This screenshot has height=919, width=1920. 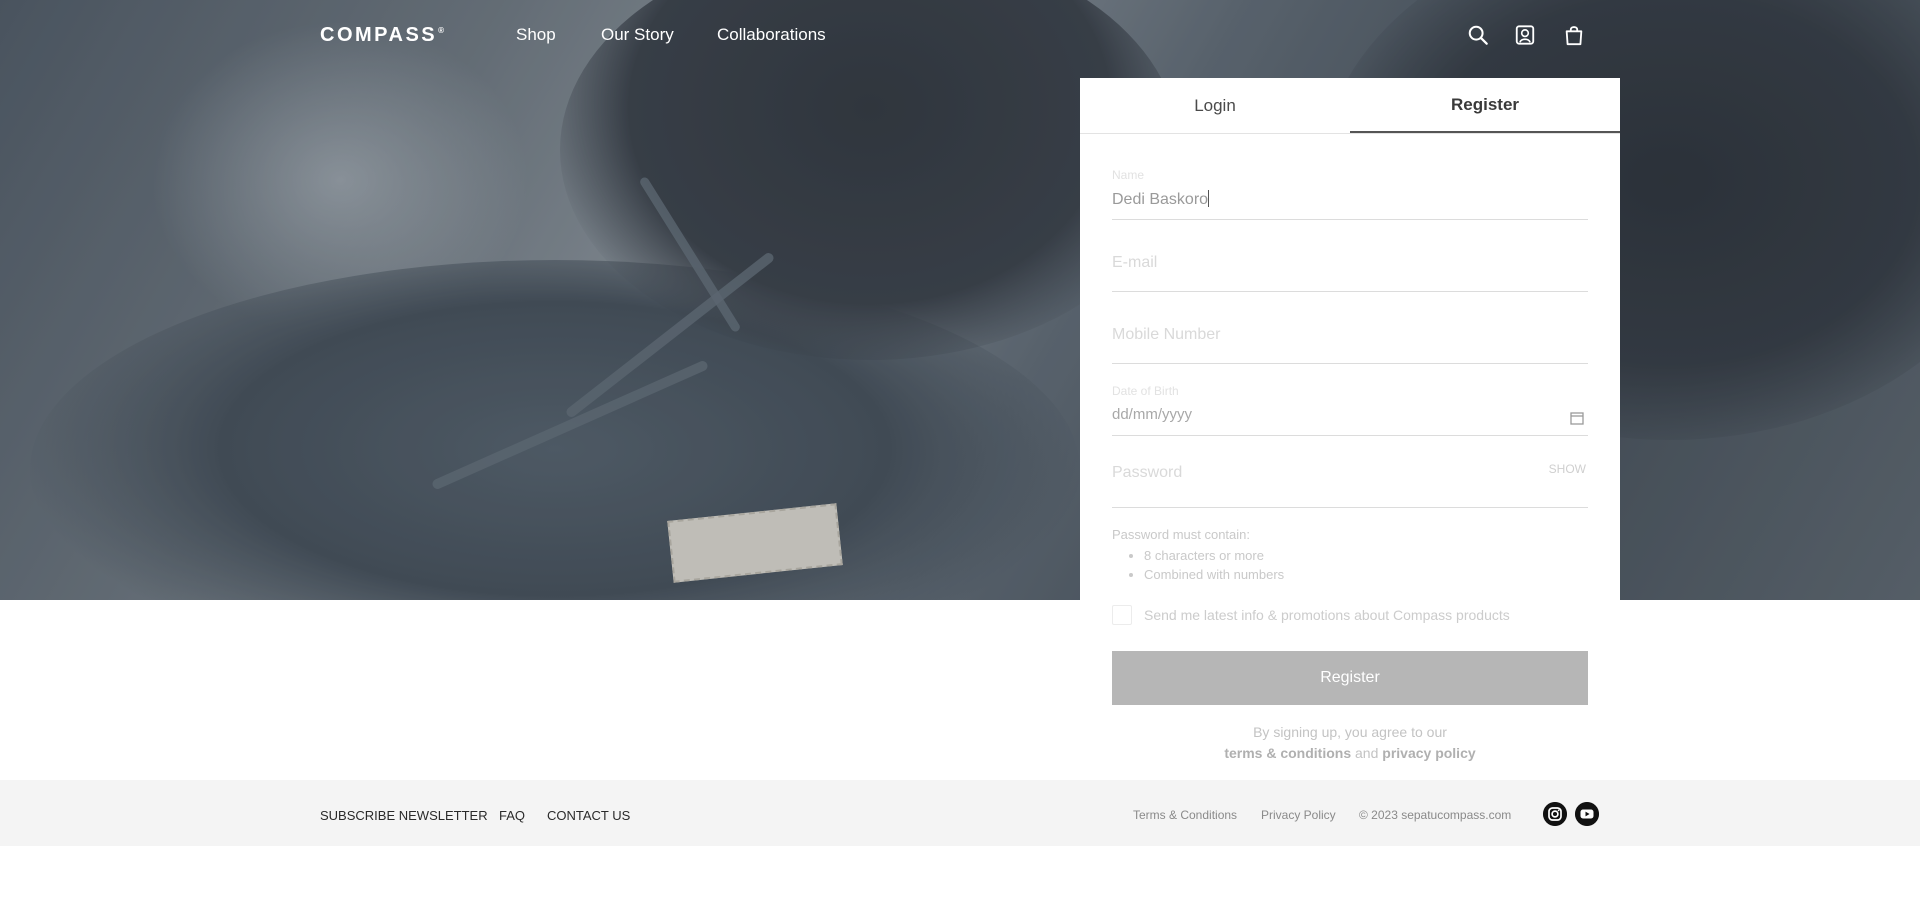 I want to click on password-placeholder: Password, so click(x=1147, y=472).